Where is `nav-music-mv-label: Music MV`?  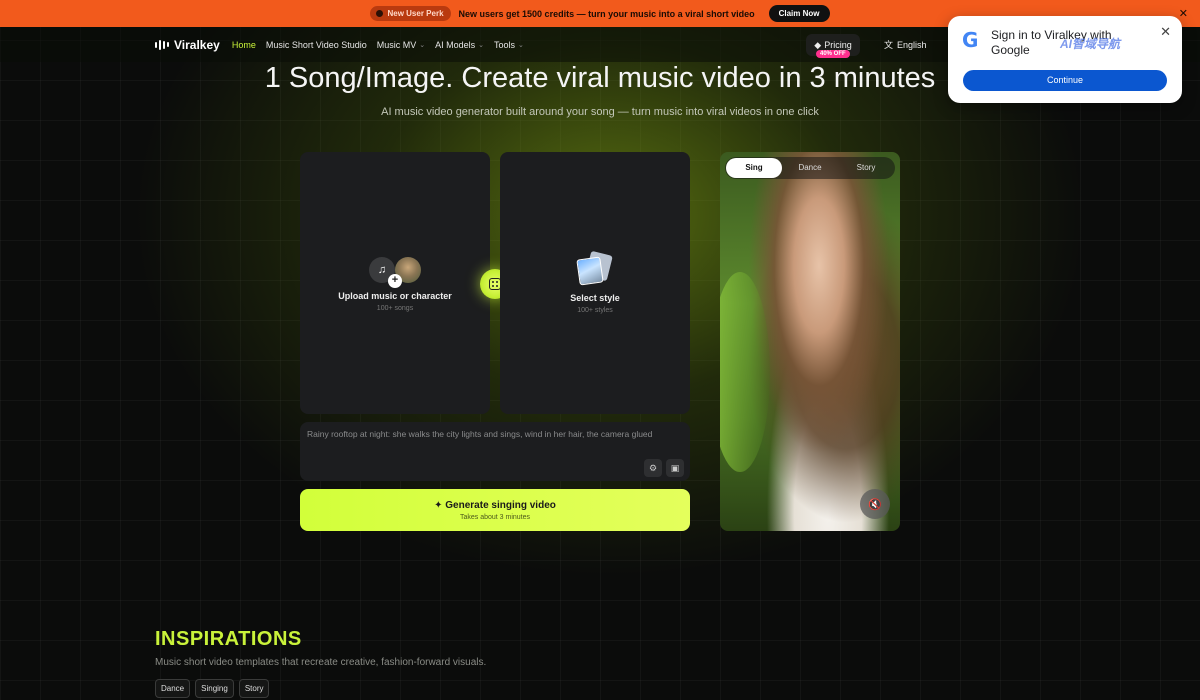 nav-music-mv-label: Music MV is located at coordinates (396, 44).